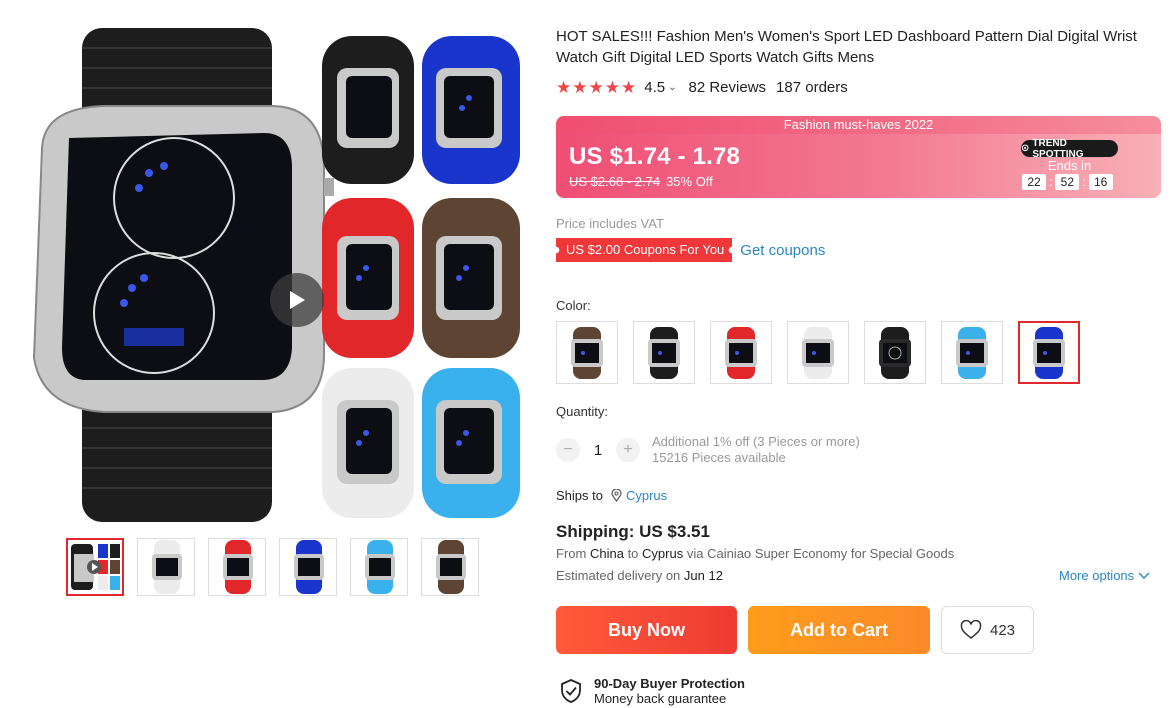 This screenshot has height=708, width=1175. What do you see at coordinates (571, 553) in the screenshot?
I see `from-label: From` at bounding box center [571, 553].